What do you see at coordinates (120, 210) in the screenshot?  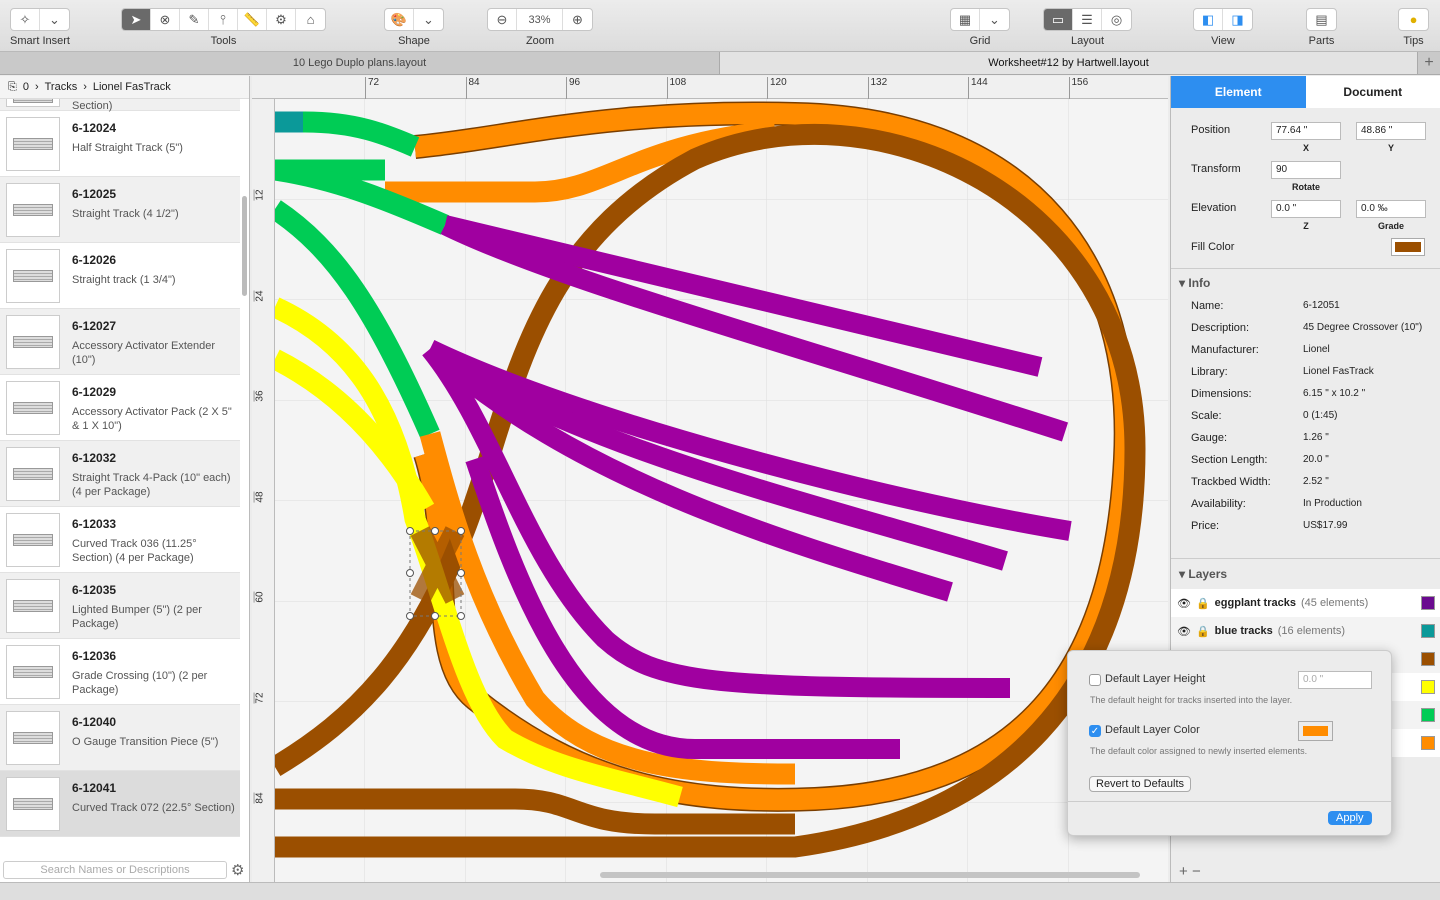 I see `library-item: 6-12025 Straight Track (4 1/2")` at bounding box center [120, 210].